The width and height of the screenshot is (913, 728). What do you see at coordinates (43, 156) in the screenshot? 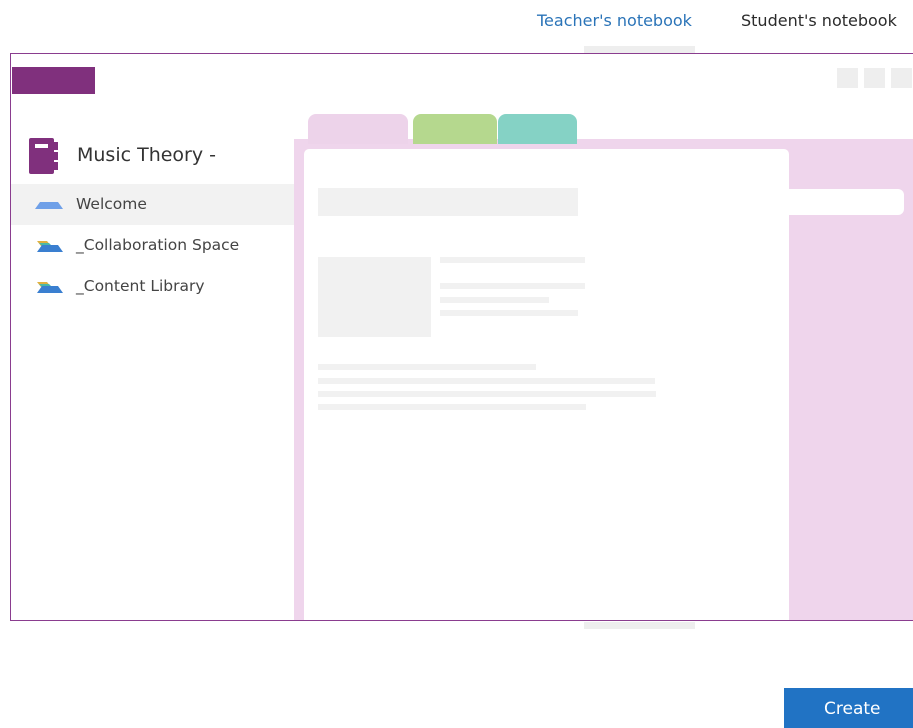
I see `notebook-icon` at bounding box center [43, 156].